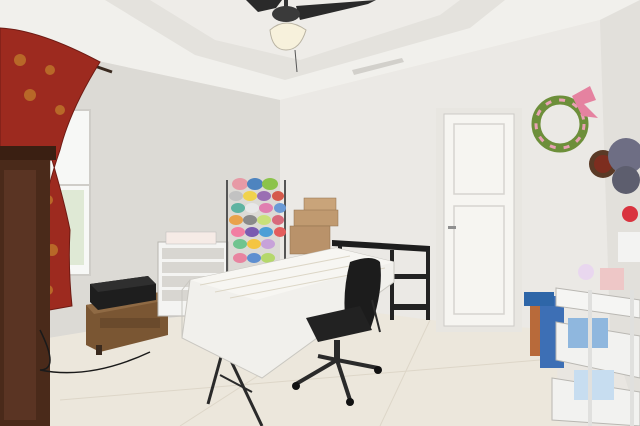 The width and height of the screenshot is (640, 426). What do you see at coordinates (28, 286) in the screenshot?
I see `armoire` at bounding box center [28, 286].